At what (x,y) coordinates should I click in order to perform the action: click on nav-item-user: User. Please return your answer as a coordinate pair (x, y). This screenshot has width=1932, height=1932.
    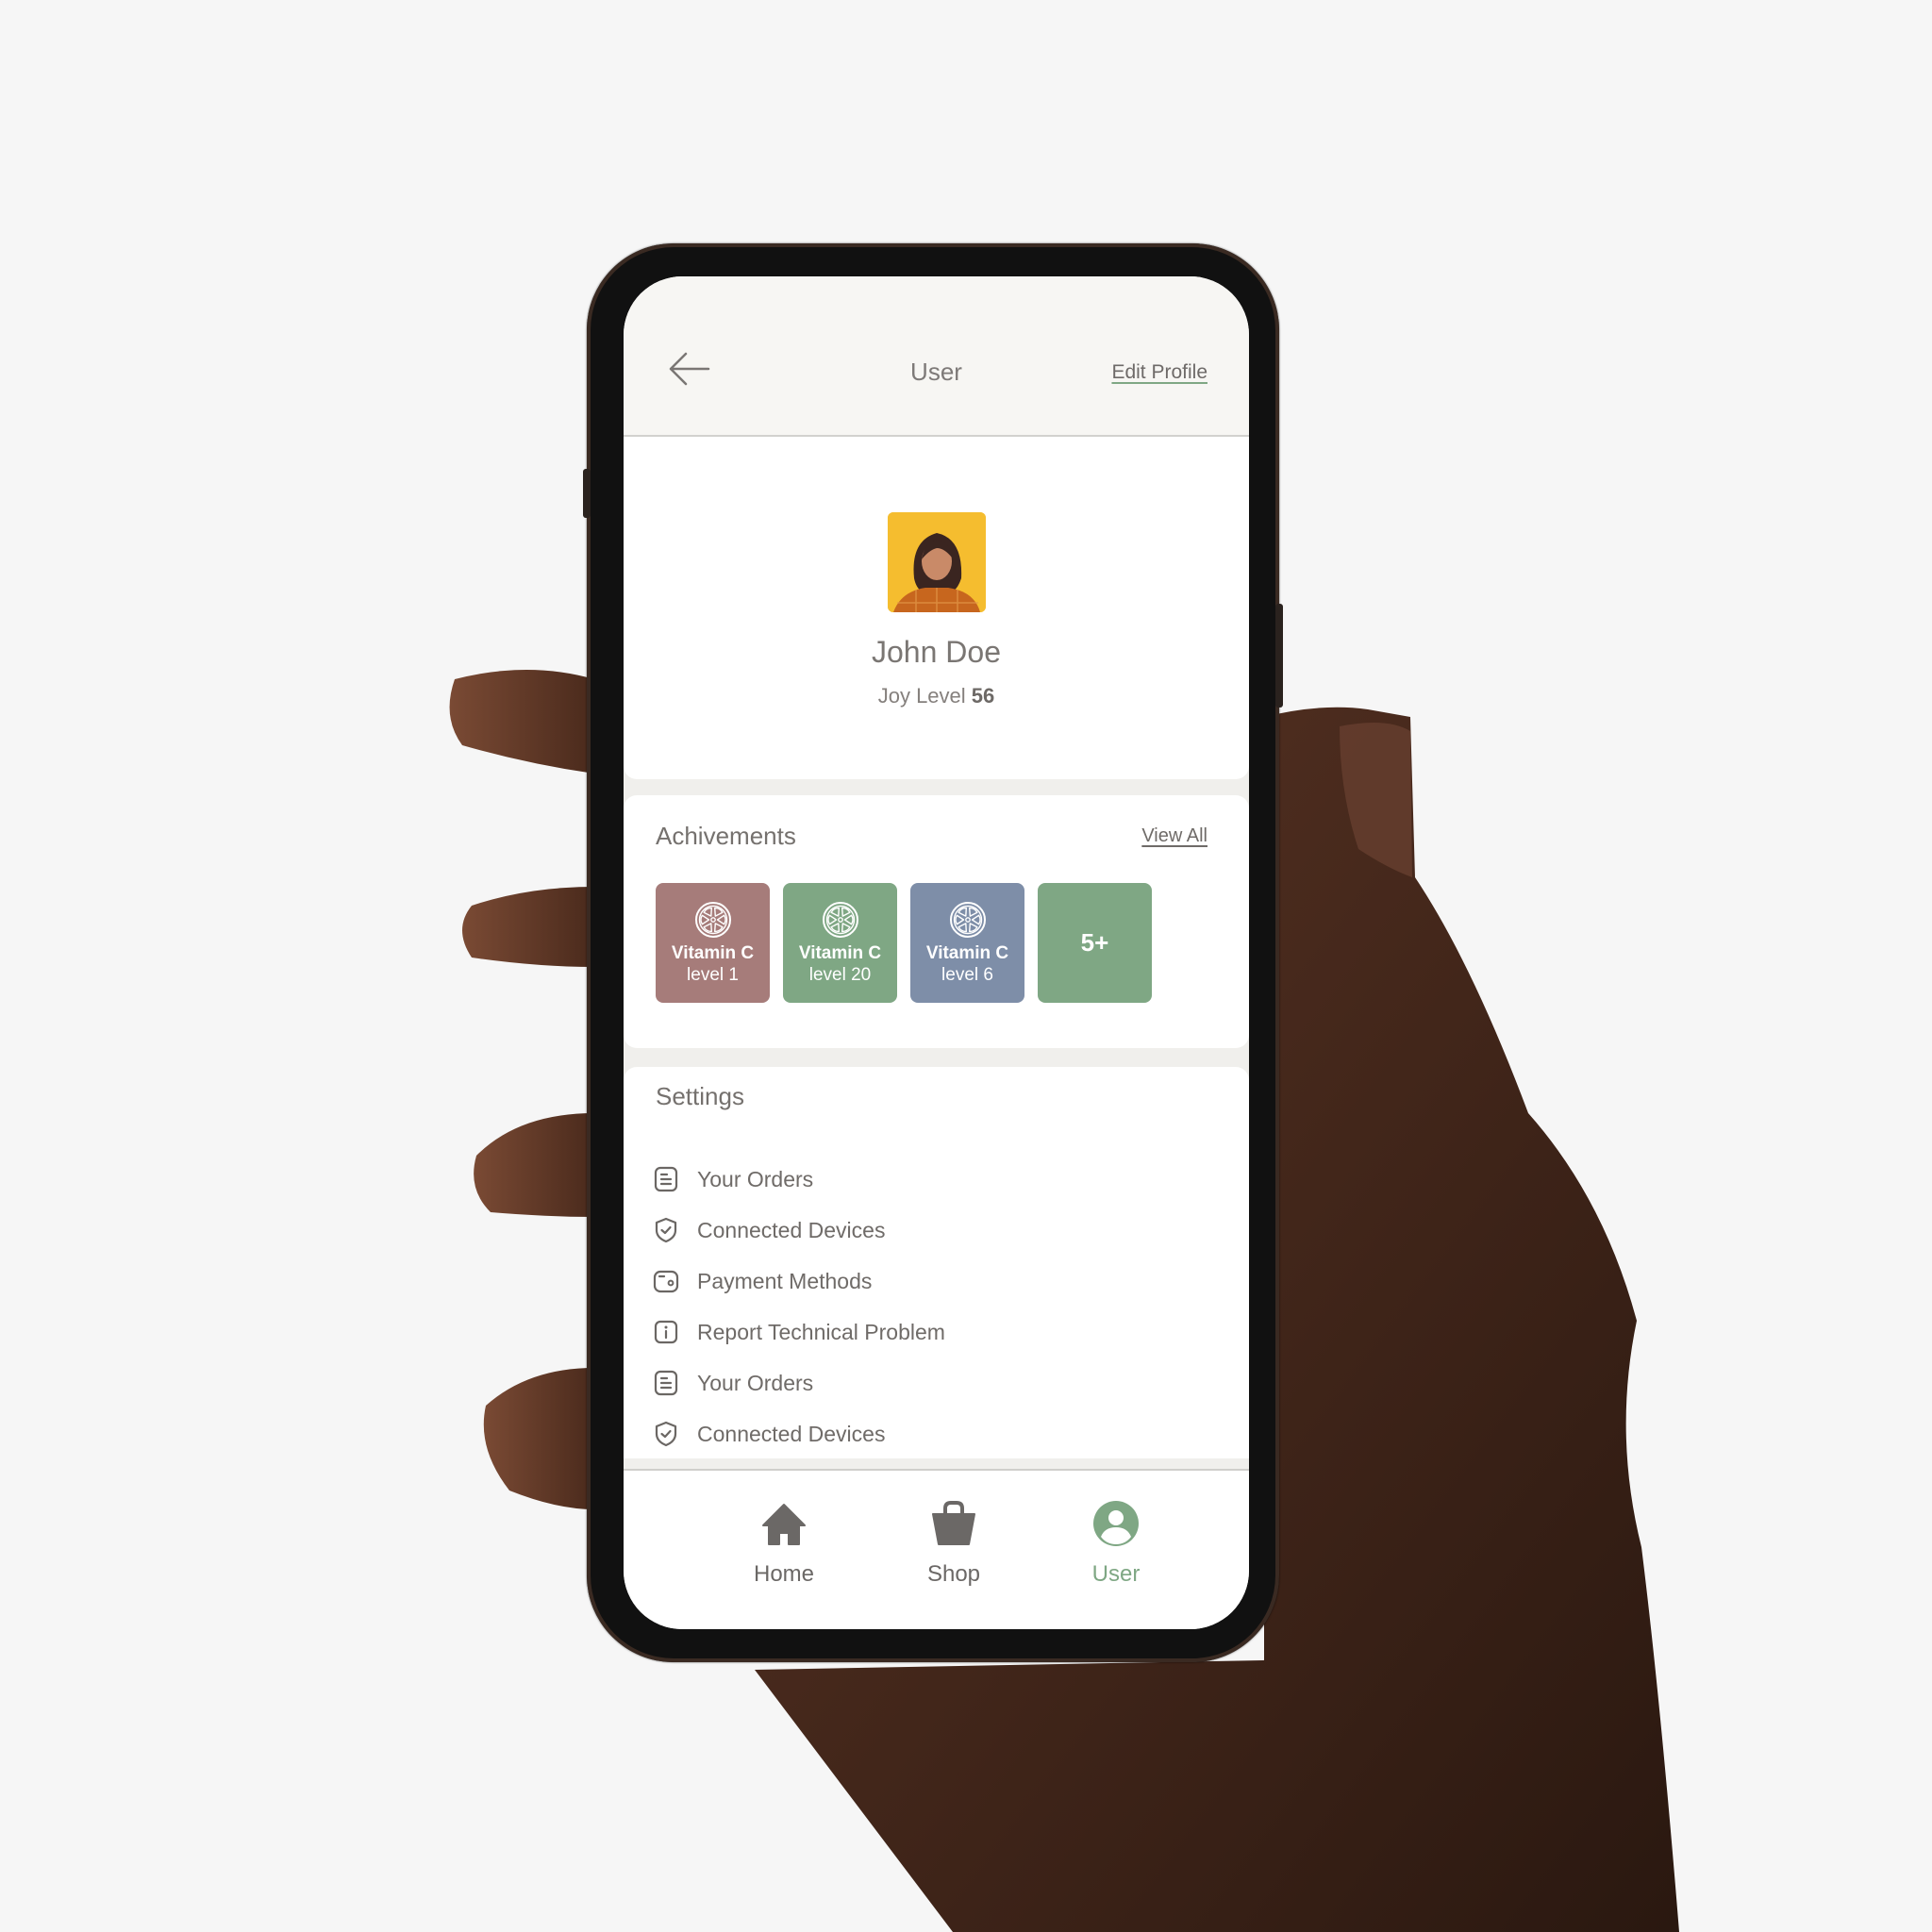
    Looking at the image, I should click on (1116, 1542).